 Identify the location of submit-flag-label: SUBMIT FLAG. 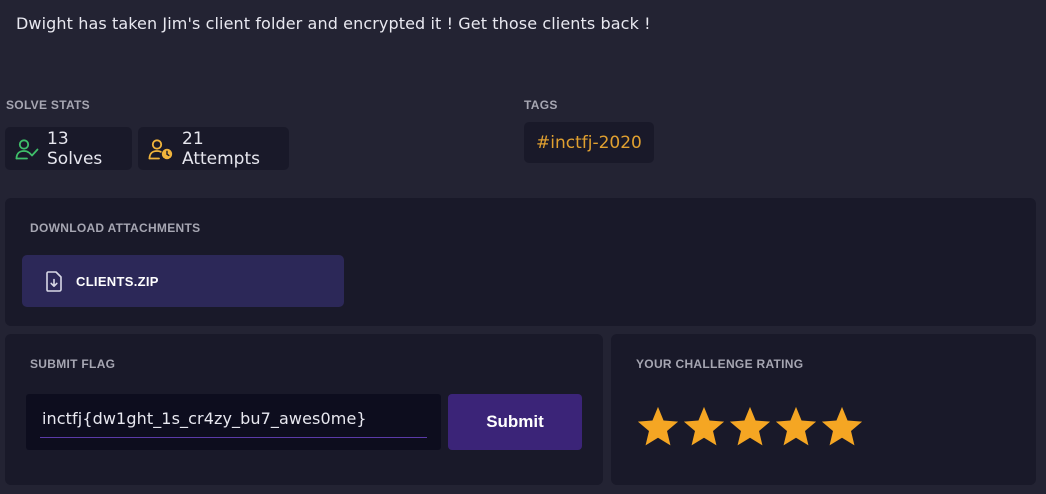
(73, 364).